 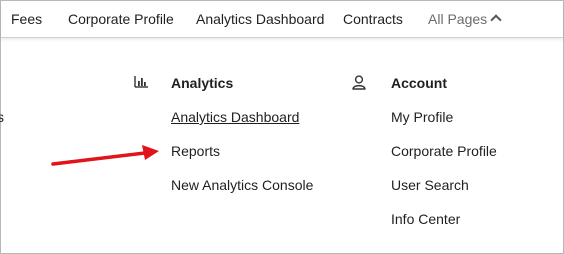 What do you see at coordinates (419, 83) in the screenshot?
I see `account-section-title: Account` at bounding box center [419, 83].